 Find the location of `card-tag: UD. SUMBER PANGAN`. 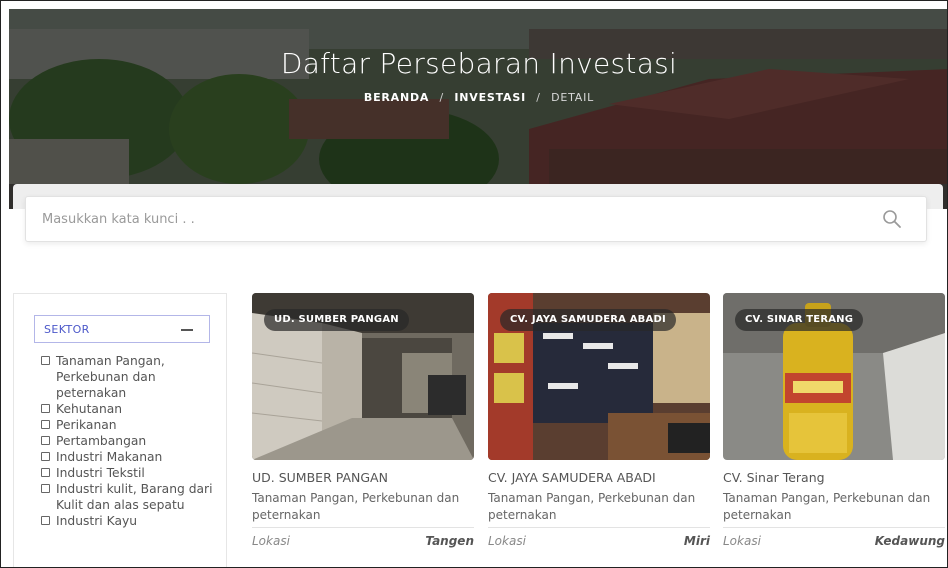

card-tag: UD. SUMBER PANGAN is located at coordinates (336, 320).